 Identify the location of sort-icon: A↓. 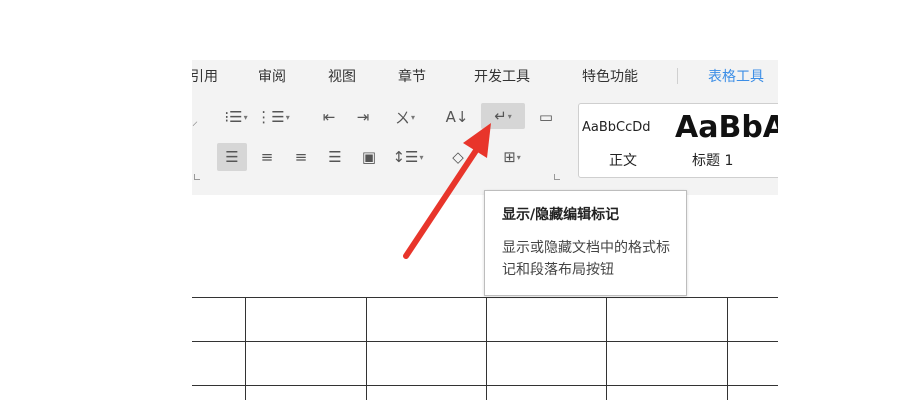
(457, 117).